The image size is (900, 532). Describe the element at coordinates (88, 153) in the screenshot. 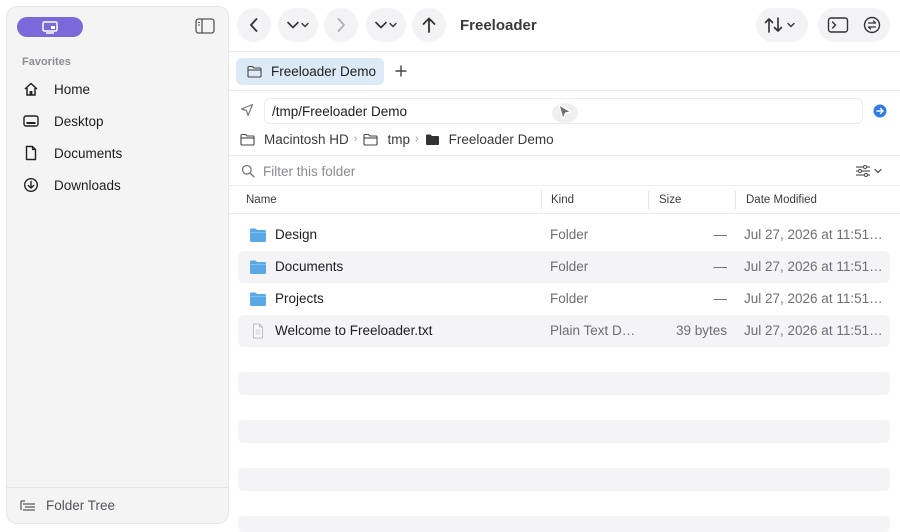

I see `sidebar-item-label: Documents` at that location.